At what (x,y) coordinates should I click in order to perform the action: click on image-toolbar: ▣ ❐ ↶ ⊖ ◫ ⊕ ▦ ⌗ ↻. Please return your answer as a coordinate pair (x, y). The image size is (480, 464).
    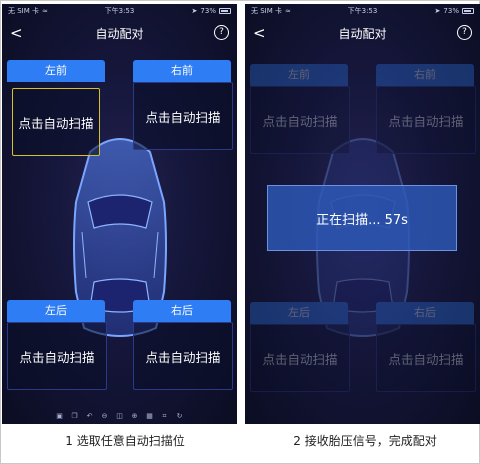
    Looking at the image, I should click on (119, 416).